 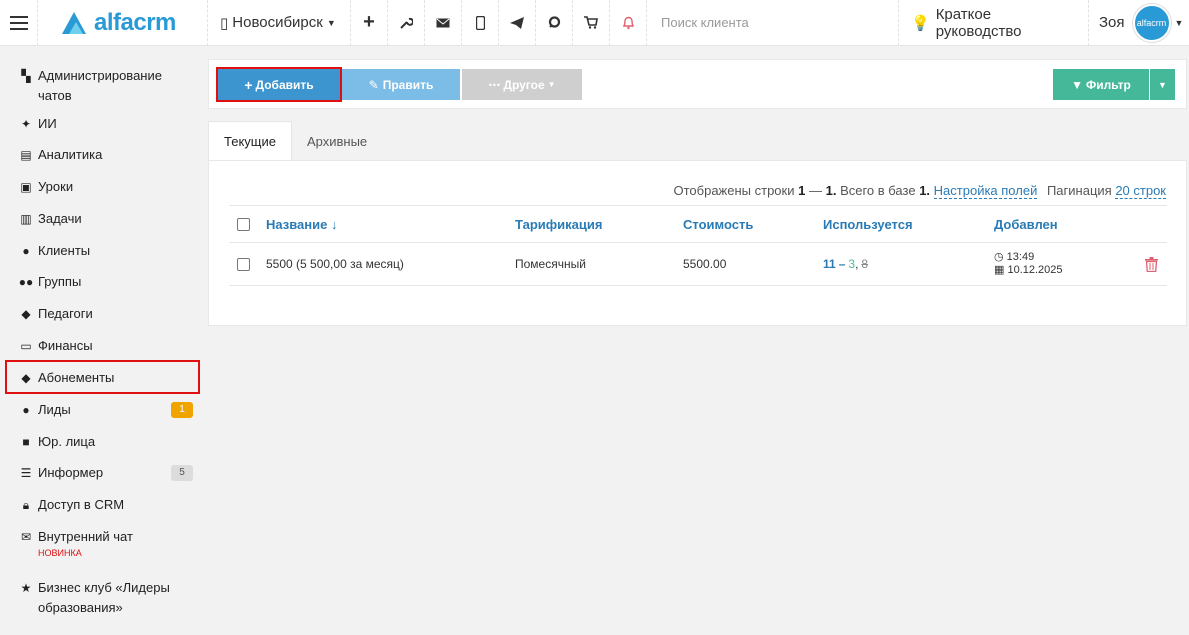 What do you see at coordinates (628, 23) in the screenshot?
I see `bell-icon` at bounding box center [628, 23].